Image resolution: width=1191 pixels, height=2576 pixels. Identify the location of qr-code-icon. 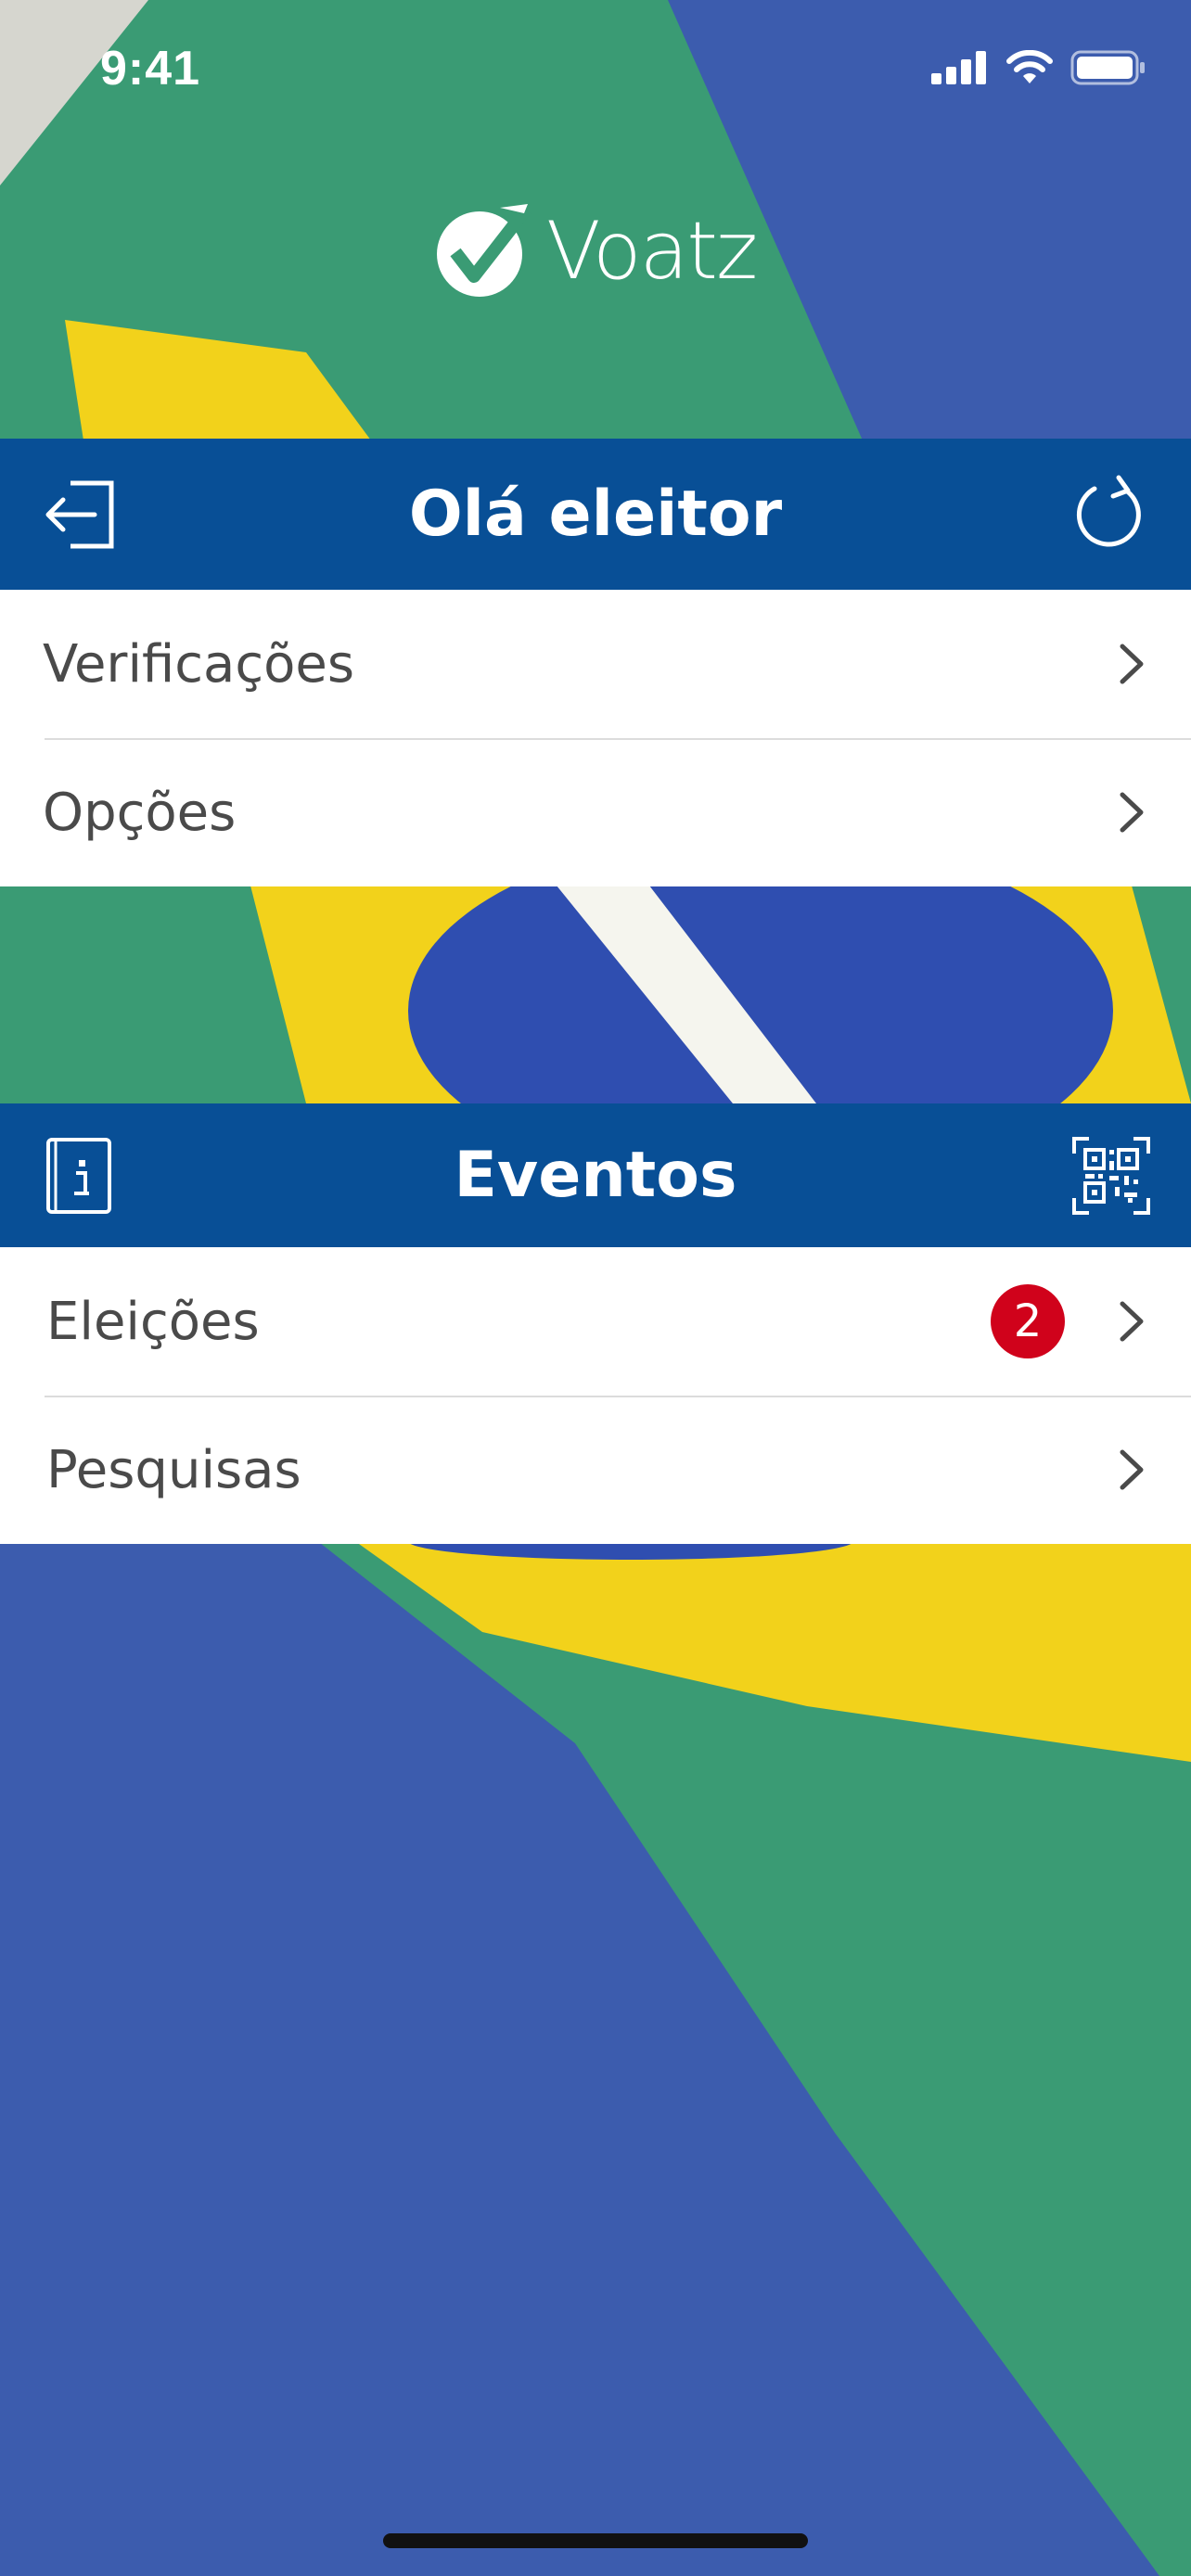
(1111, 1176).